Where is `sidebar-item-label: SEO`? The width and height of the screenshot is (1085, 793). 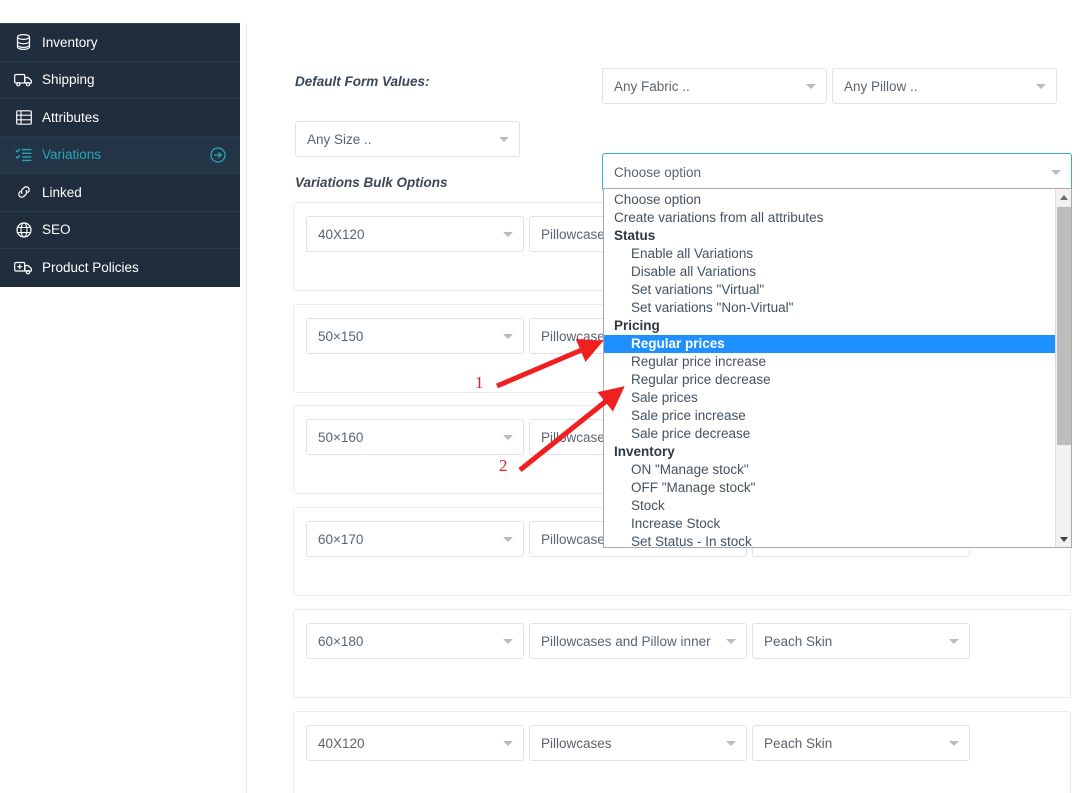 sidebar-item-label: SEO is located at coordinates (56, 229).